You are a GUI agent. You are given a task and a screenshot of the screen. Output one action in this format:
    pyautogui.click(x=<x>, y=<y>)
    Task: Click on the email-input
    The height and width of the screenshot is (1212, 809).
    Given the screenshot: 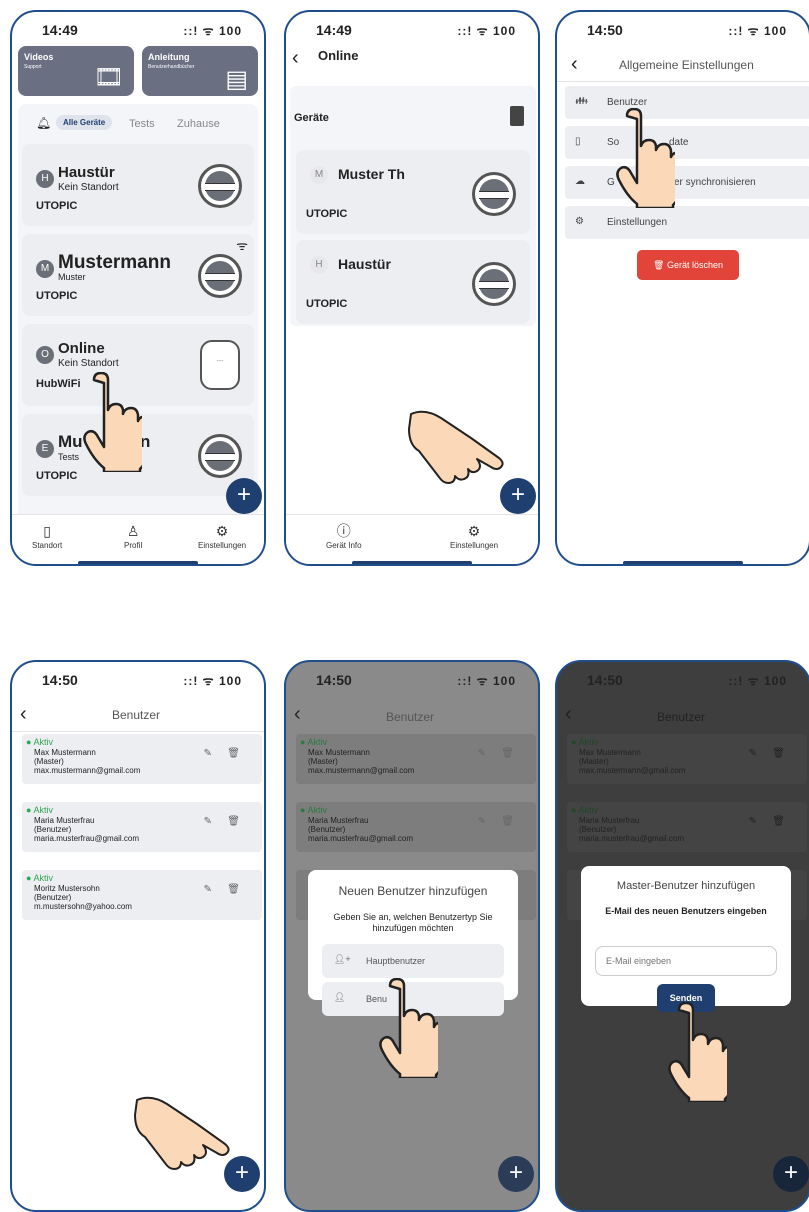 What is the action you would take?
    pyautogui.click(x=686, y=961)
    